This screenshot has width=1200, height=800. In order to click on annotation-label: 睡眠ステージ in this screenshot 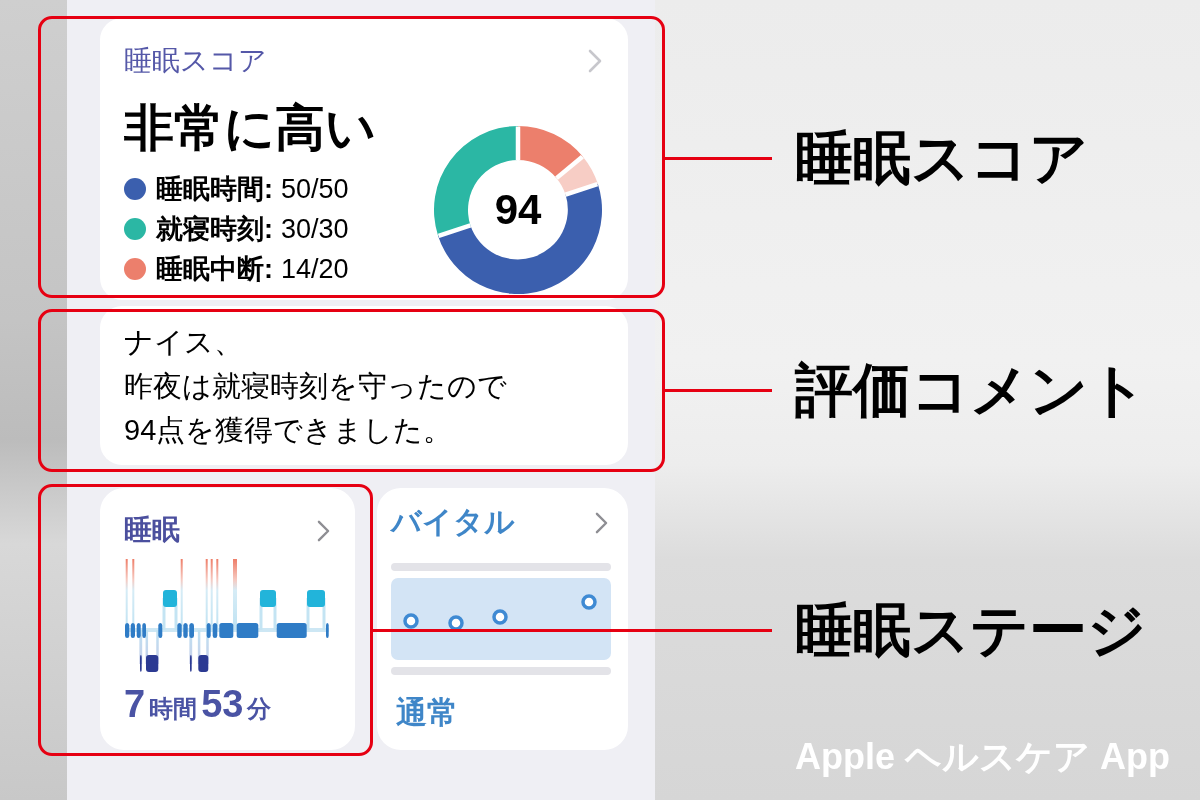, I will do `click(970, 630)`.